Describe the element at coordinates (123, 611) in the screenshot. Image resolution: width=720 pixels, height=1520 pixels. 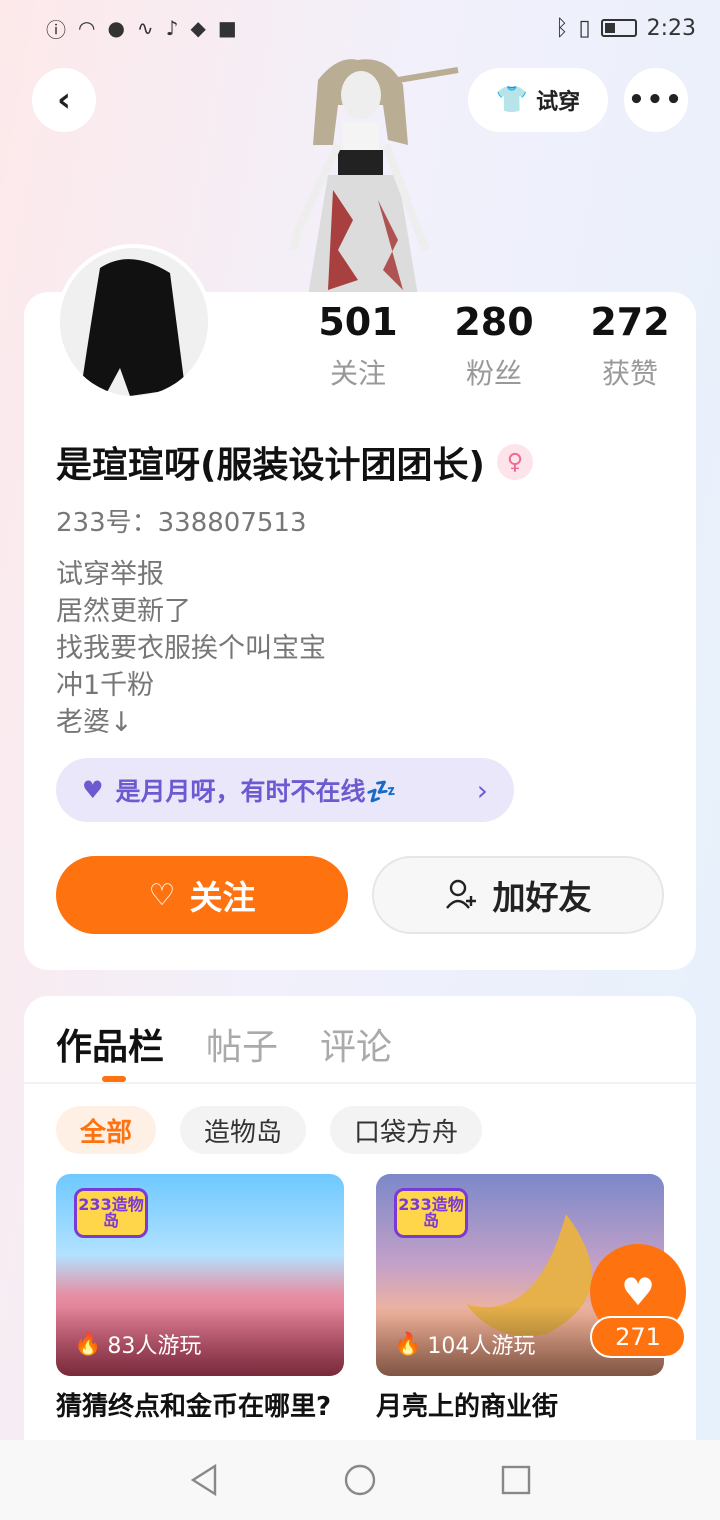
I see `bio-line: 居然更新了` at that location.